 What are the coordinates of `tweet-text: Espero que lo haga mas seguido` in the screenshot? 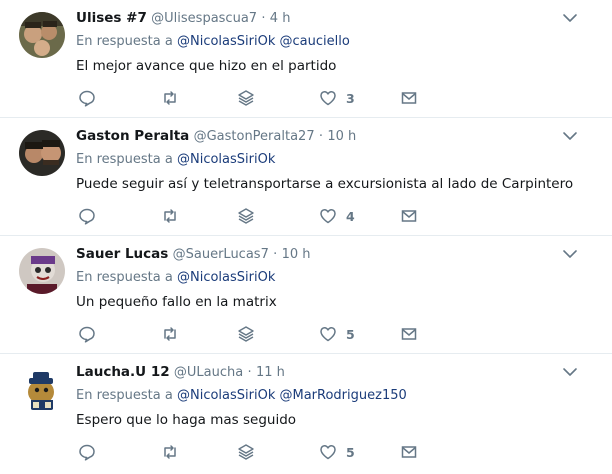 It's located at (186, 420).